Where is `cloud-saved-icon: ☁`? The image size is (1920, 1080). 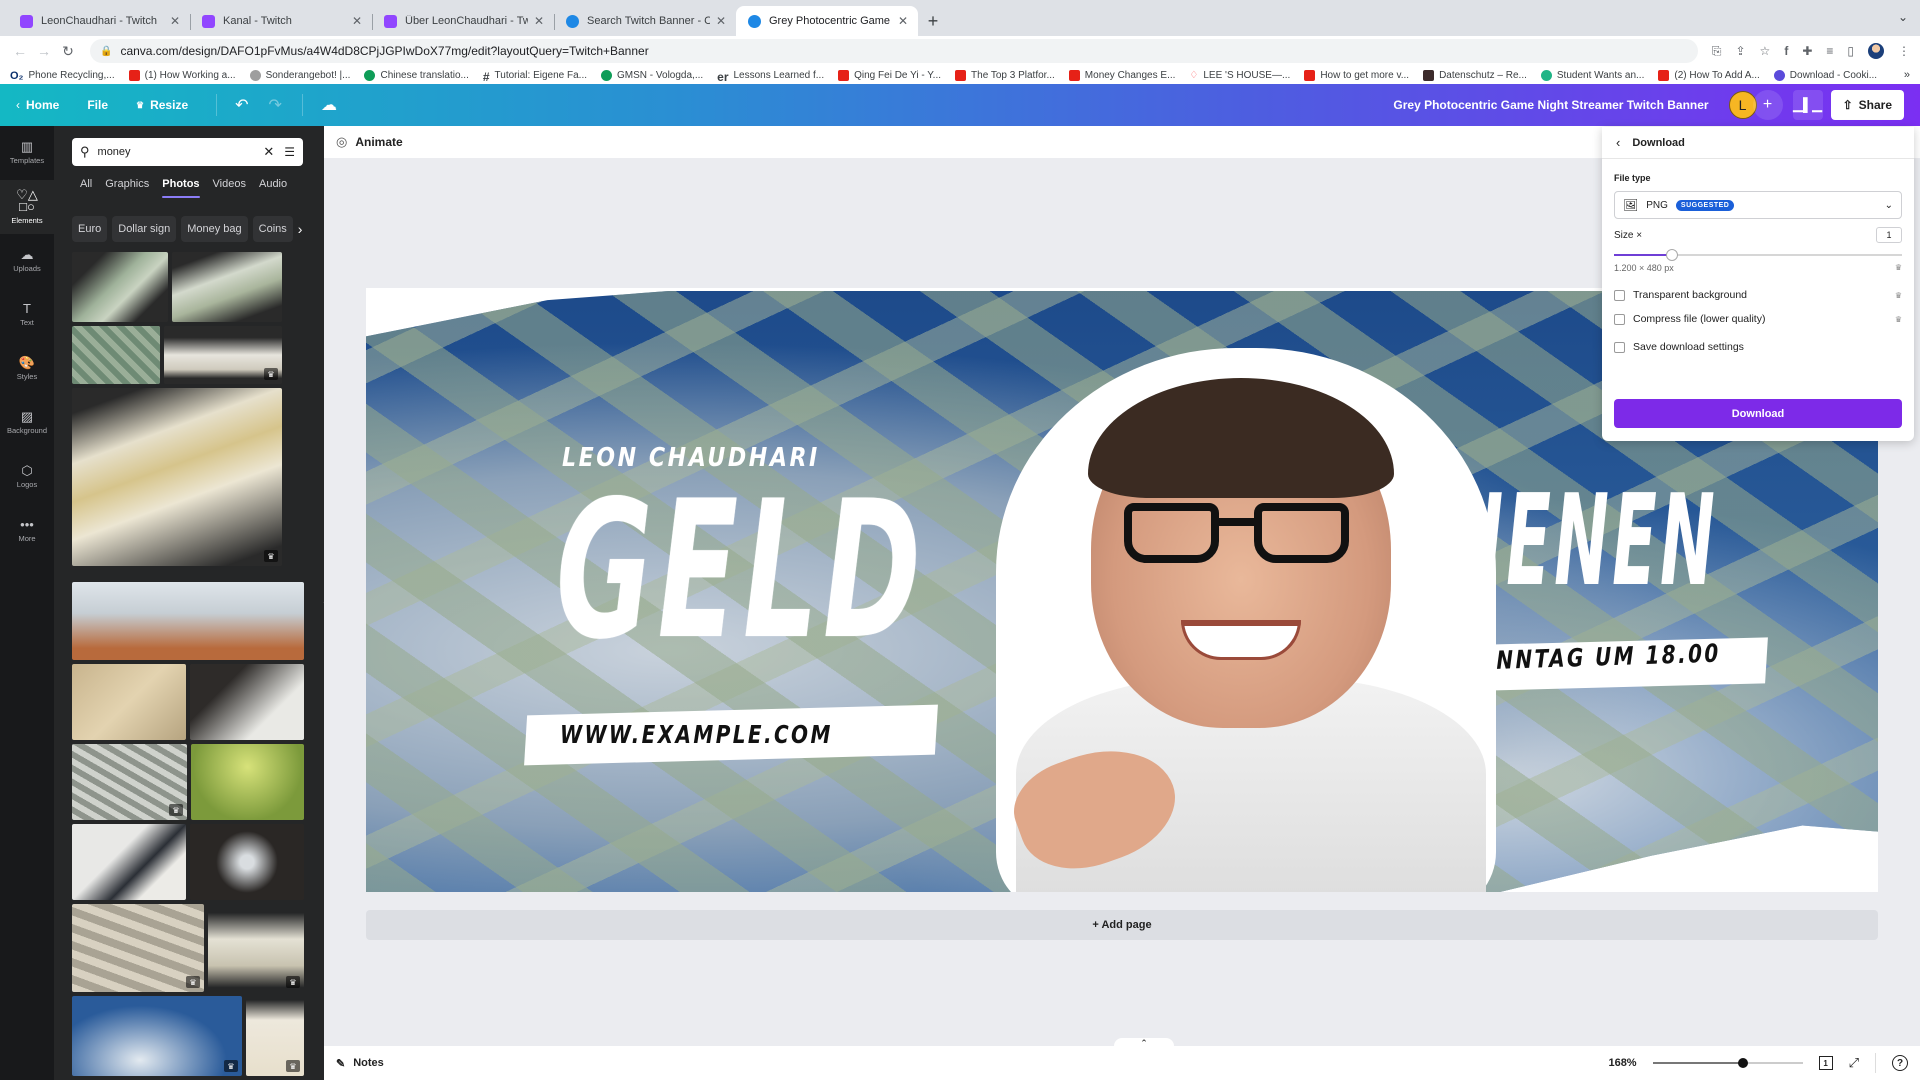
cloud-saved-icon: ☁ is located at coordinates (329, 105).